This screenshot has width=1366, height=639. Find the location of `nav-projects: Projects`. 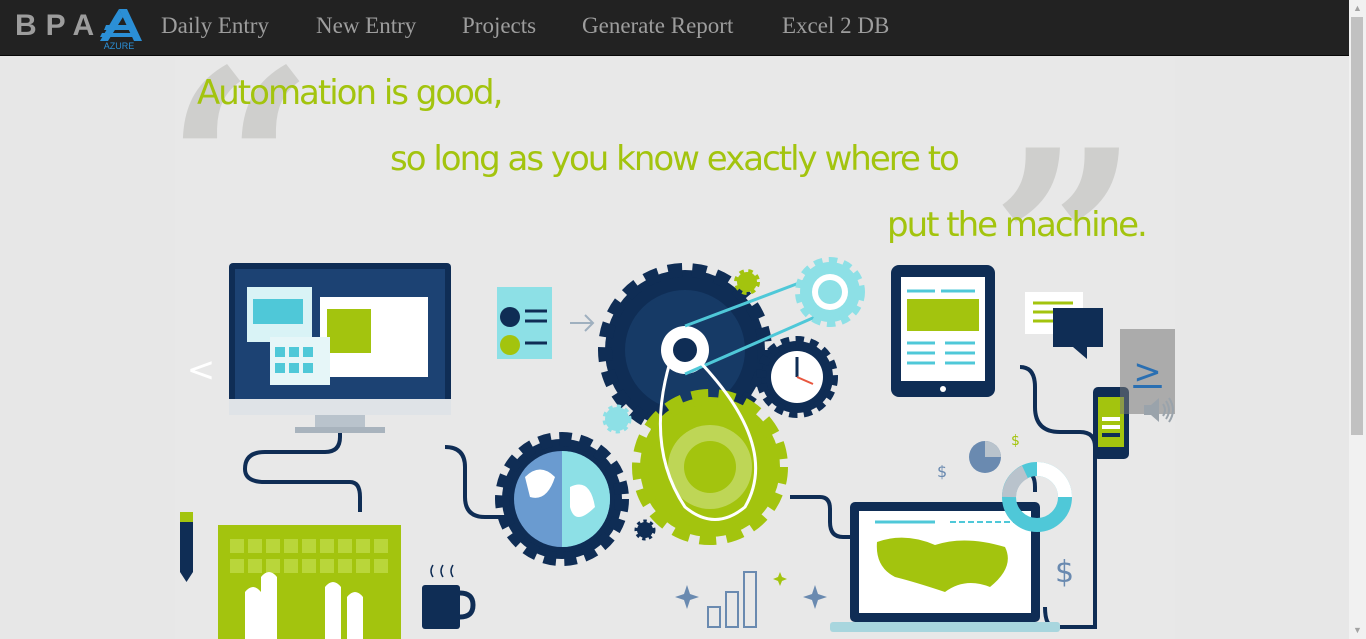

nav-projects: Projects is located at coordinates (499, 26).